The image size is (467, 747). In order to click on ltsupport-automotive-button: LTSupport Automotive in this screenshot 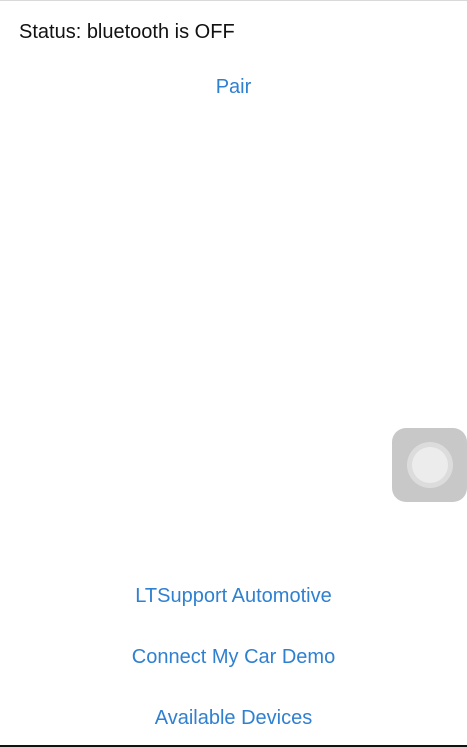, I will do `click(233, 596)`.